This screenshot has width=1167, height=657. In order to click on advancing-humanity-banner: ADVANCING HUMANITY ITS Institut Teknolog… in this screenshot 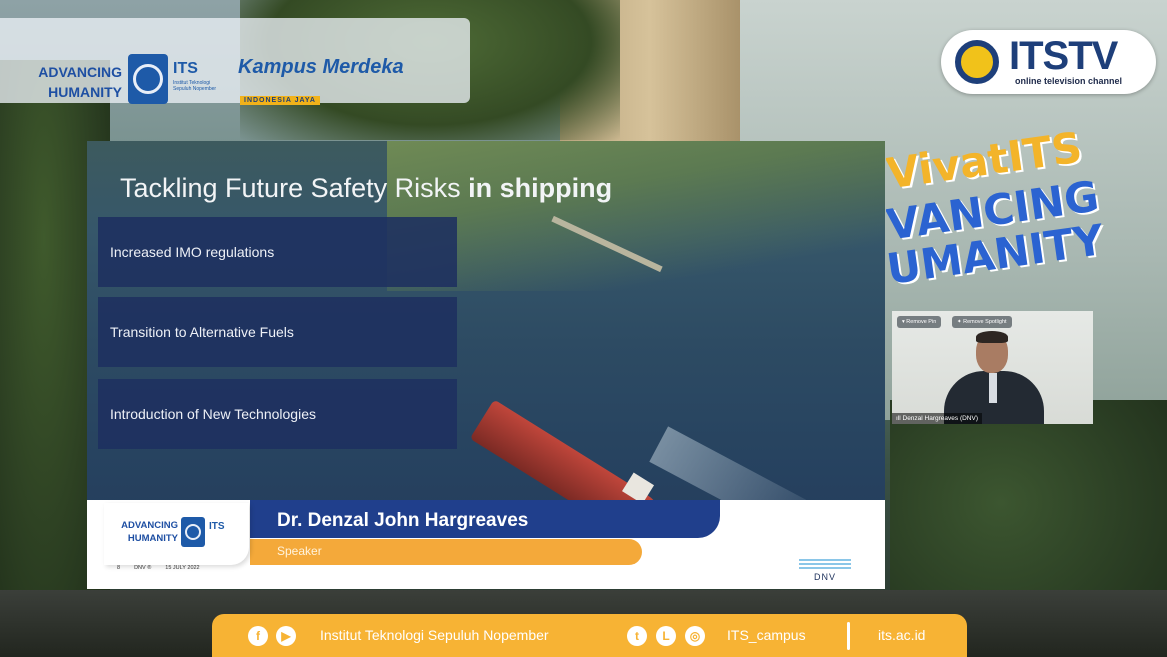, I will do `click(235, 61)`.